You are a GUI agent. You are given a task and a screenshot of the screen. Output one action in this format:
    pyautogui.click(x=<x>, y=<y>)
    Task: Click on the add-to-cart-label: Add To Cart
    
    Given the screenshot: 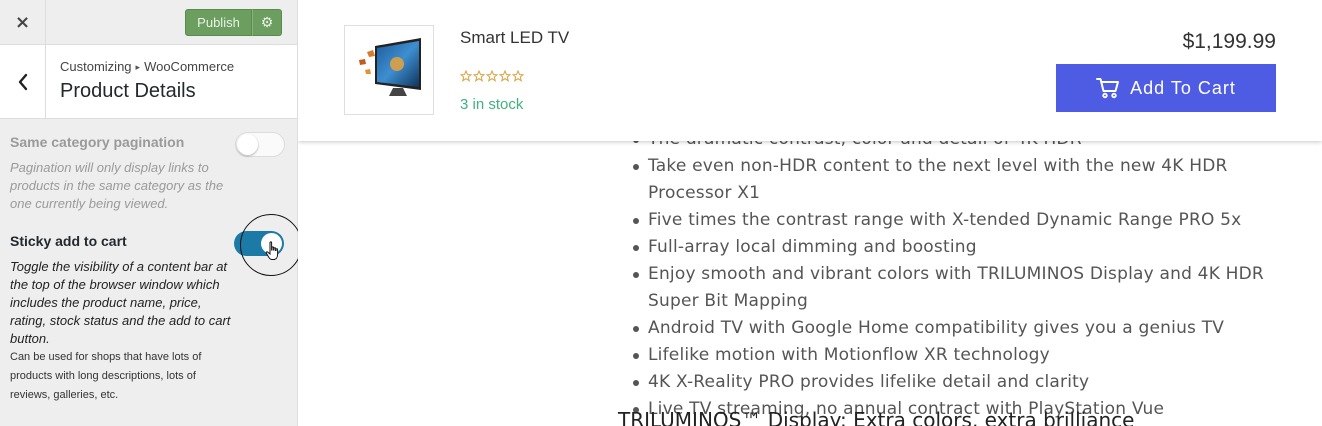 What is the action you would take?
    pyautogui.click(x=1183, y=87)
    